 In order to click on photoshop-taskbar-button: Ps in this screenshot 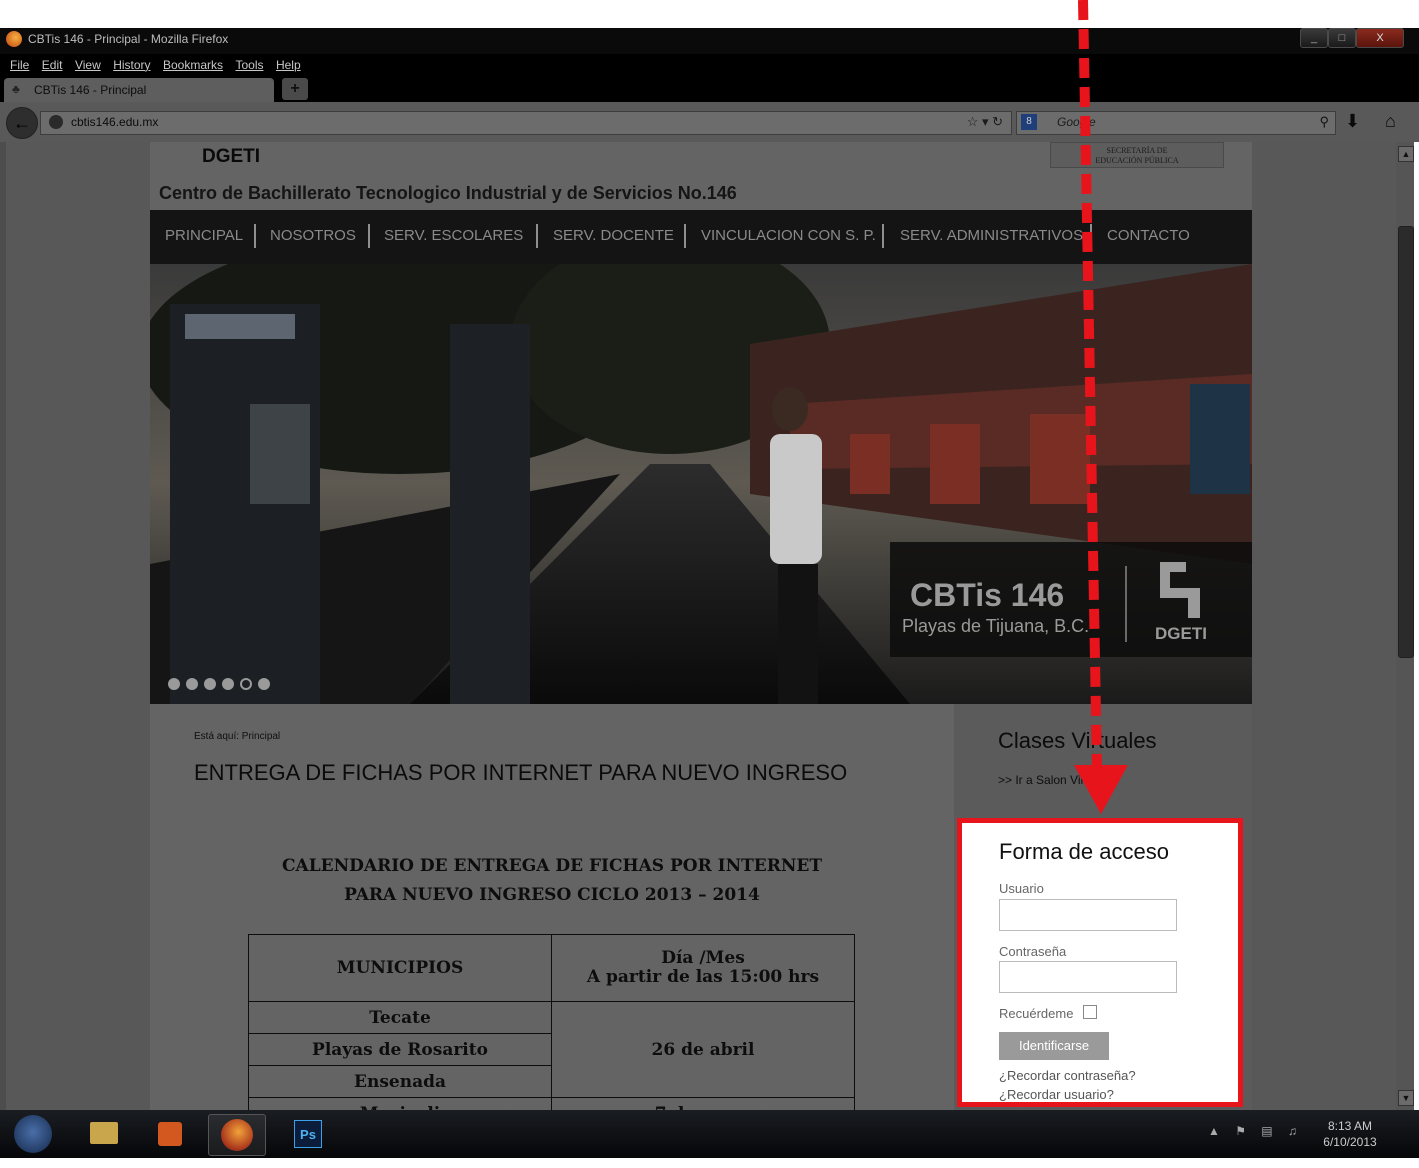, I will do `click(308, 1134)`.